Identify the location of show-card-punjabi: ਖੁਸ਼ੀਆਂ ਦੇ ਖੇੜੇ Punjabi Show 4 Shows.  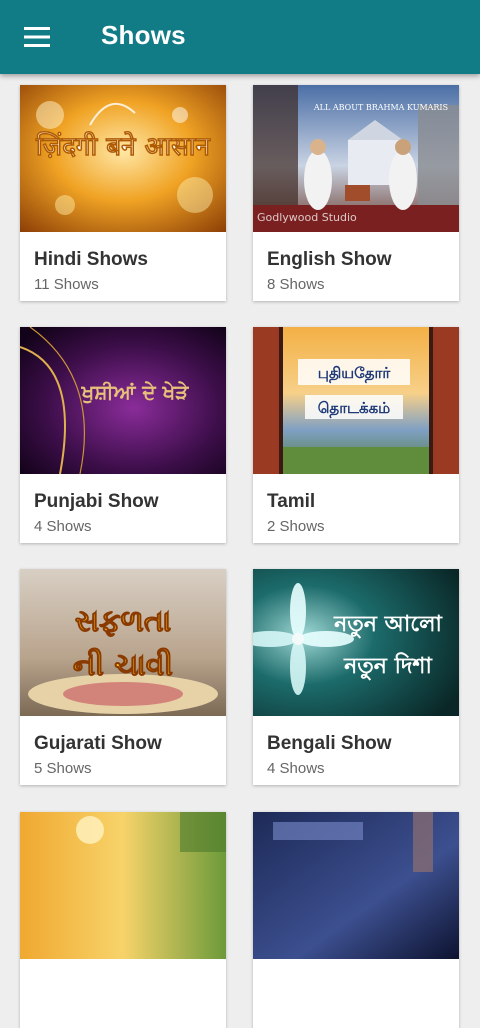
(123, 435).